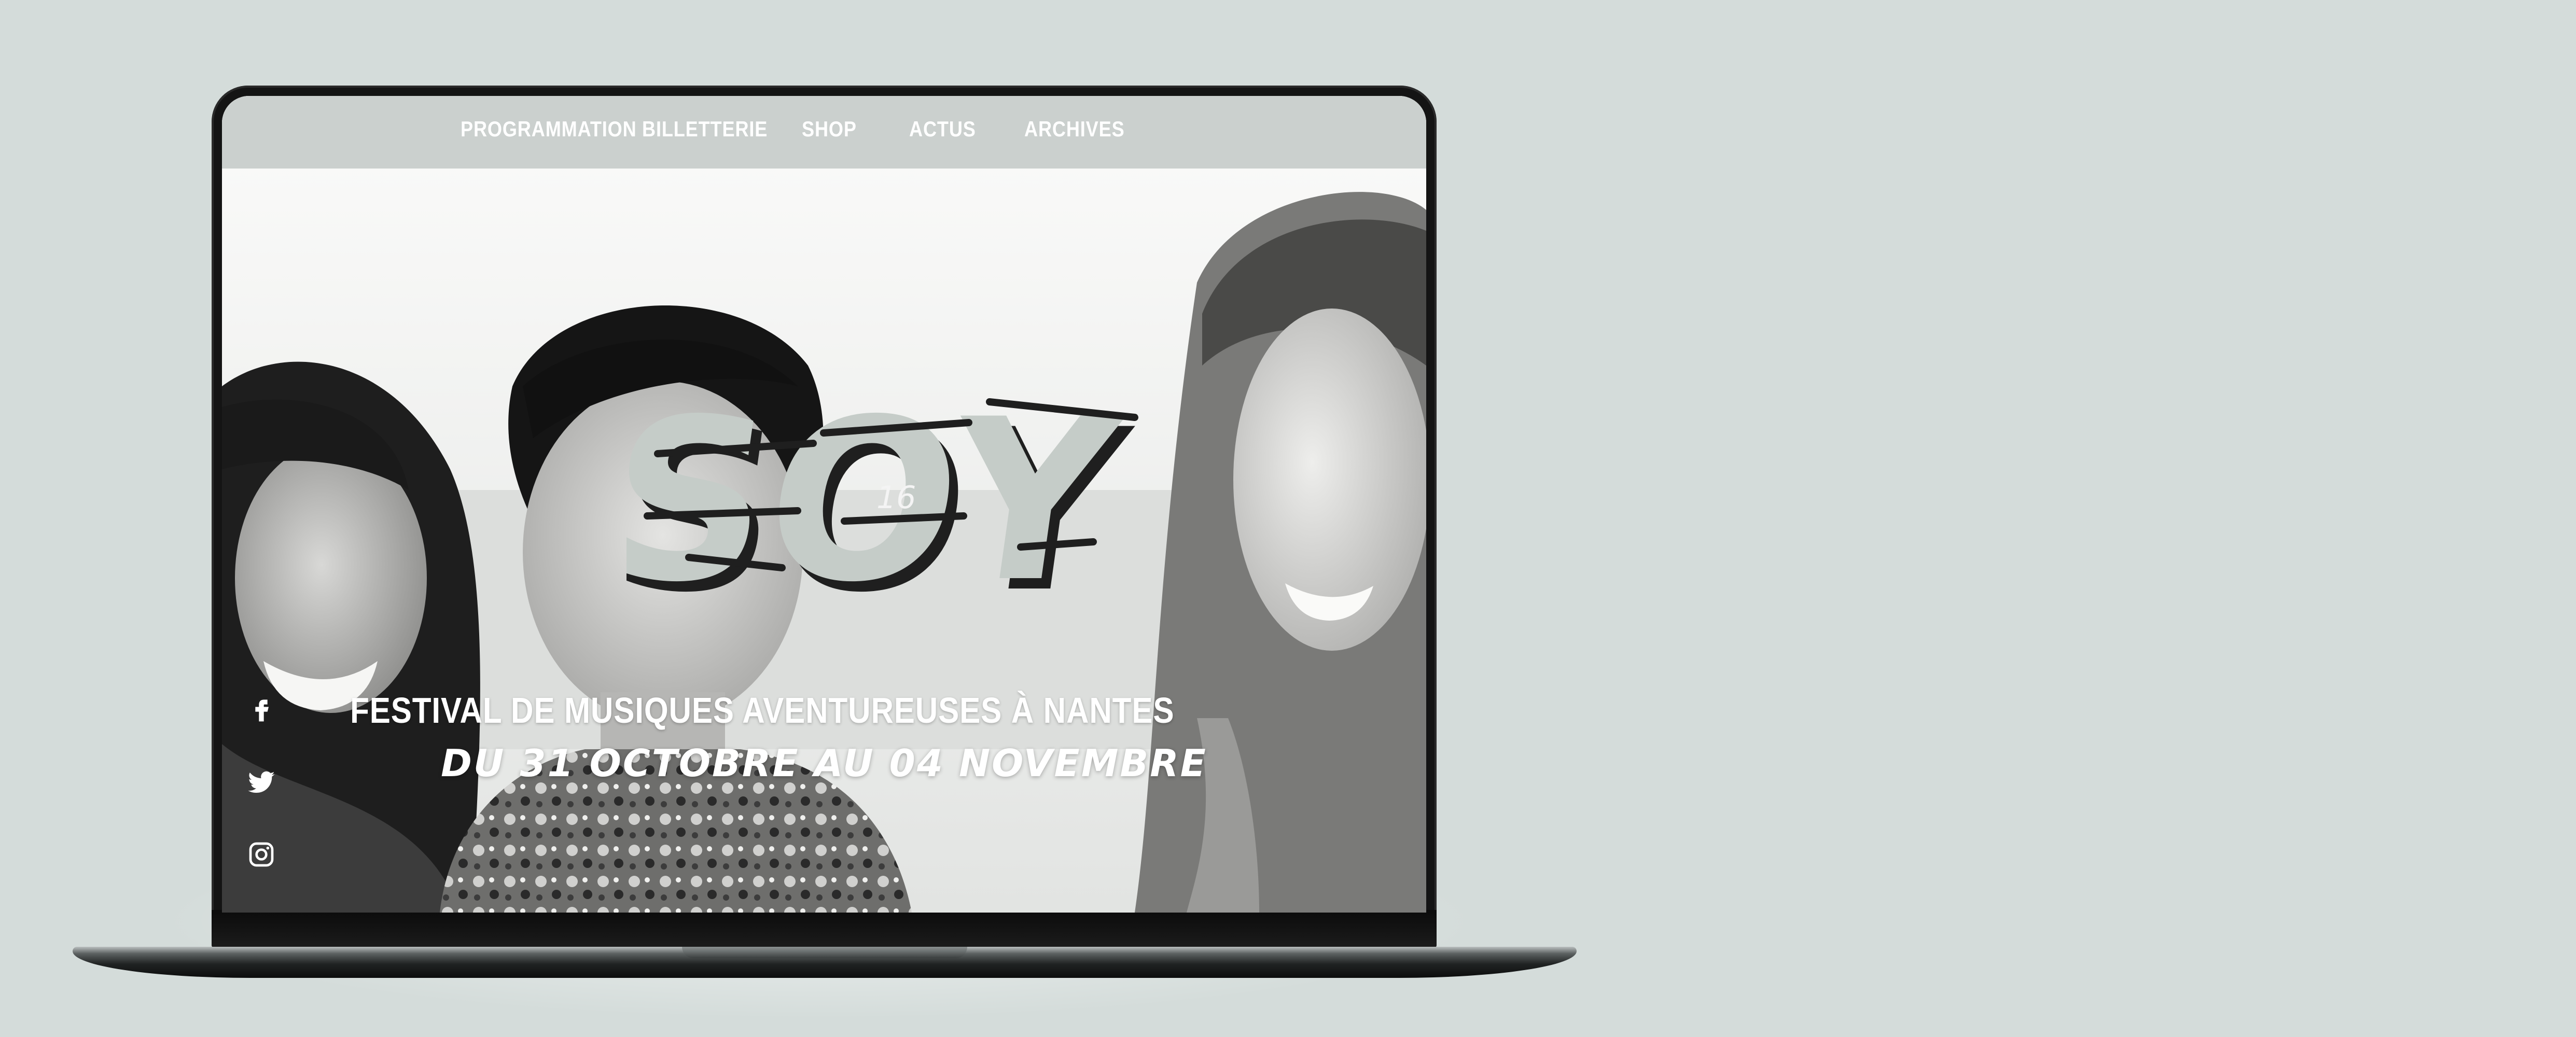 Image resolution: width=2576 pixels, height=1037 pixels. What do you see at coordinates (824, 763) in the screenshot?
I see `festival-dates: DU 31 OCTOBRE AU 04 NOVEMBRE` at bounding box center [824, 763].